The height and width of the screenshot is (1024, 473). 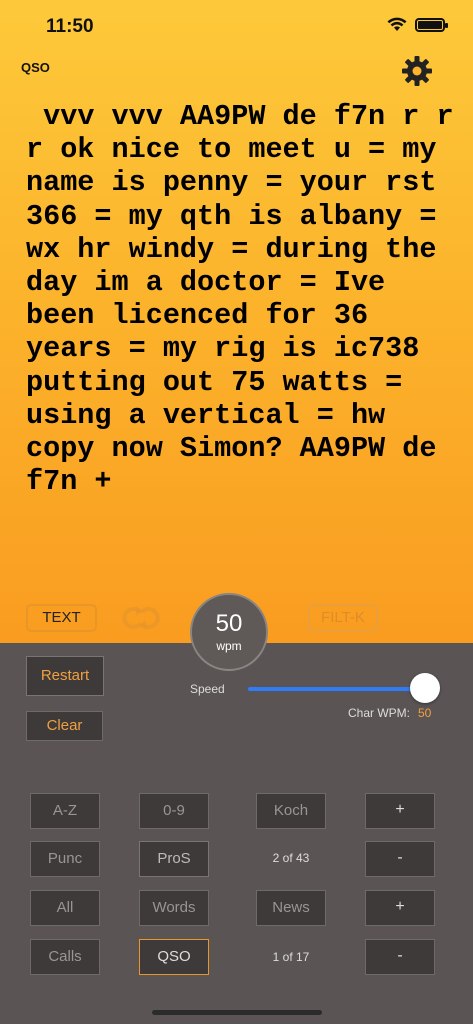 I want to click on wifi-icon, so click(x=397, y=24).